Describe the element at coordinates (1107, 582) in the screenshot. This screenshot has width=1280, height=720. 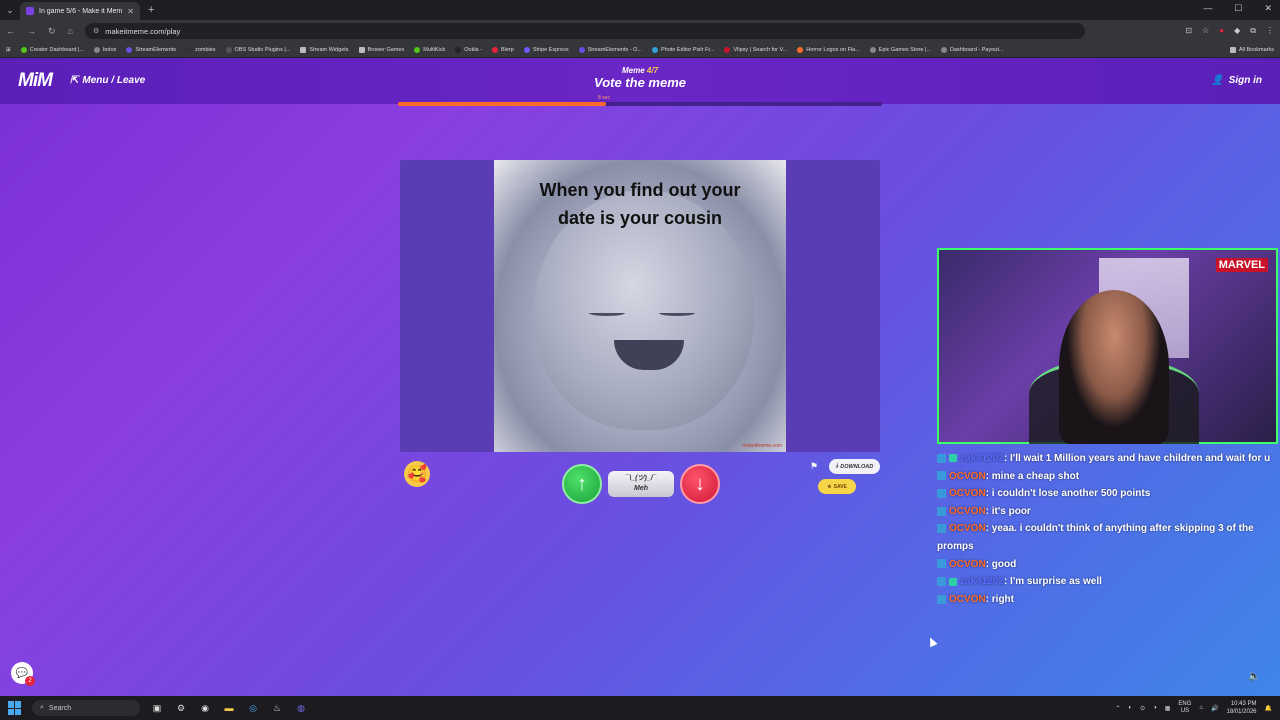
I see `chat-message: zak41202: I'm surprise as well` at that location.